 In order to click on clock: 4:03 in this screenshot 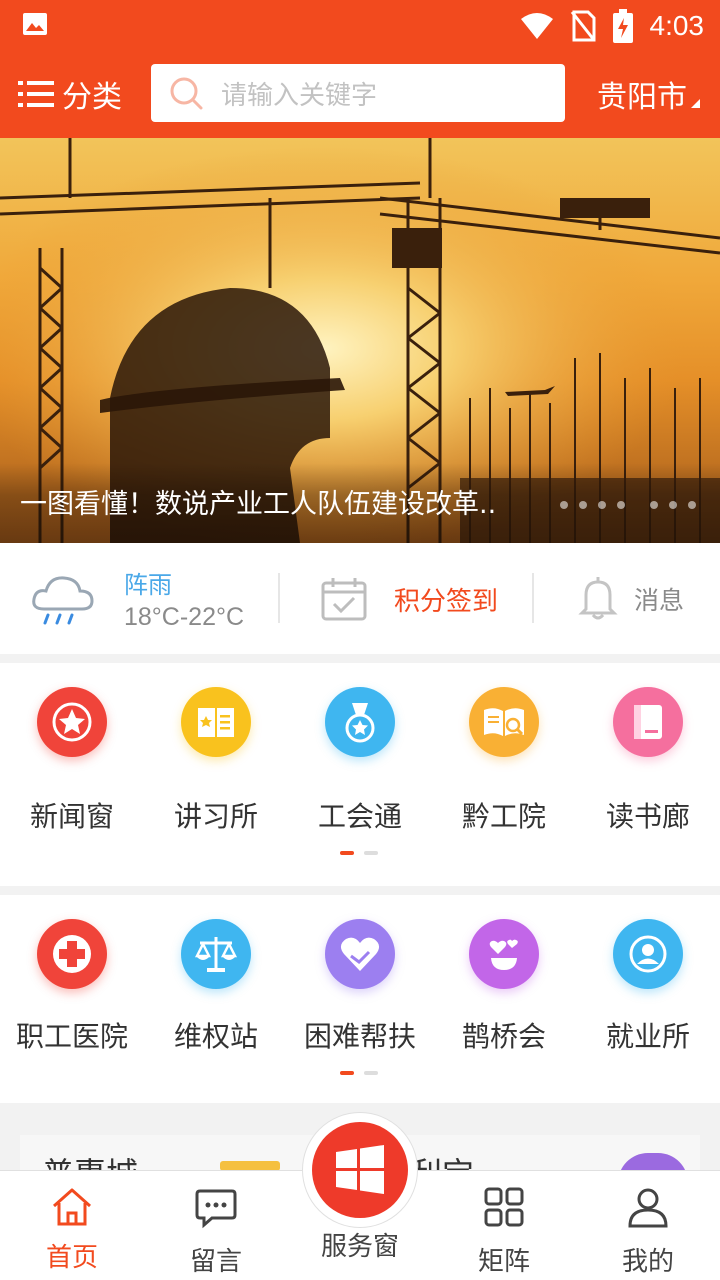, I will do `click(677, 25)`.